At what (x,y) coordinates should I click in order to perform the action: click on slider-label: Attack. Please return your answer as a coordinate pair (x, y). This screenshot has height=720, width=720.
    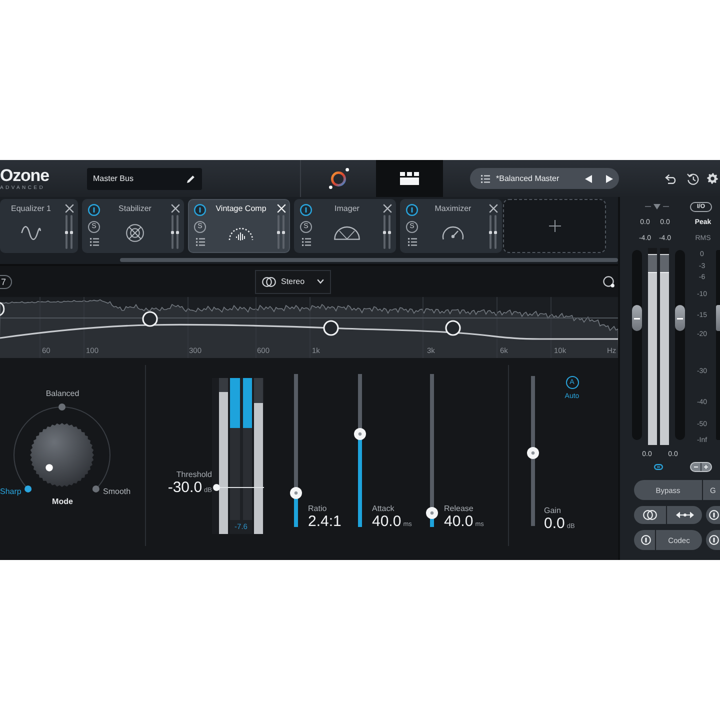
    Looking at the image, I should click on (384, 509).